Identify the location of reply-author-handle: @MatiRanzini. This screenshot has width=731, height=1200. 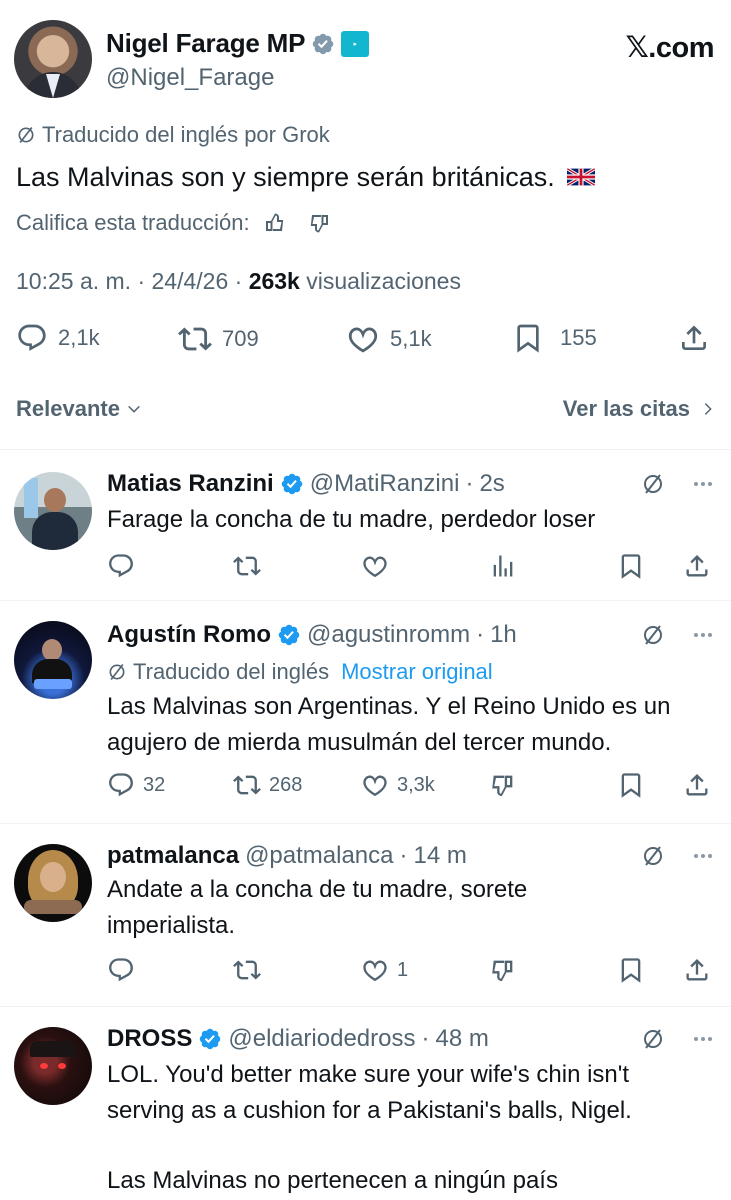
(385, 484).